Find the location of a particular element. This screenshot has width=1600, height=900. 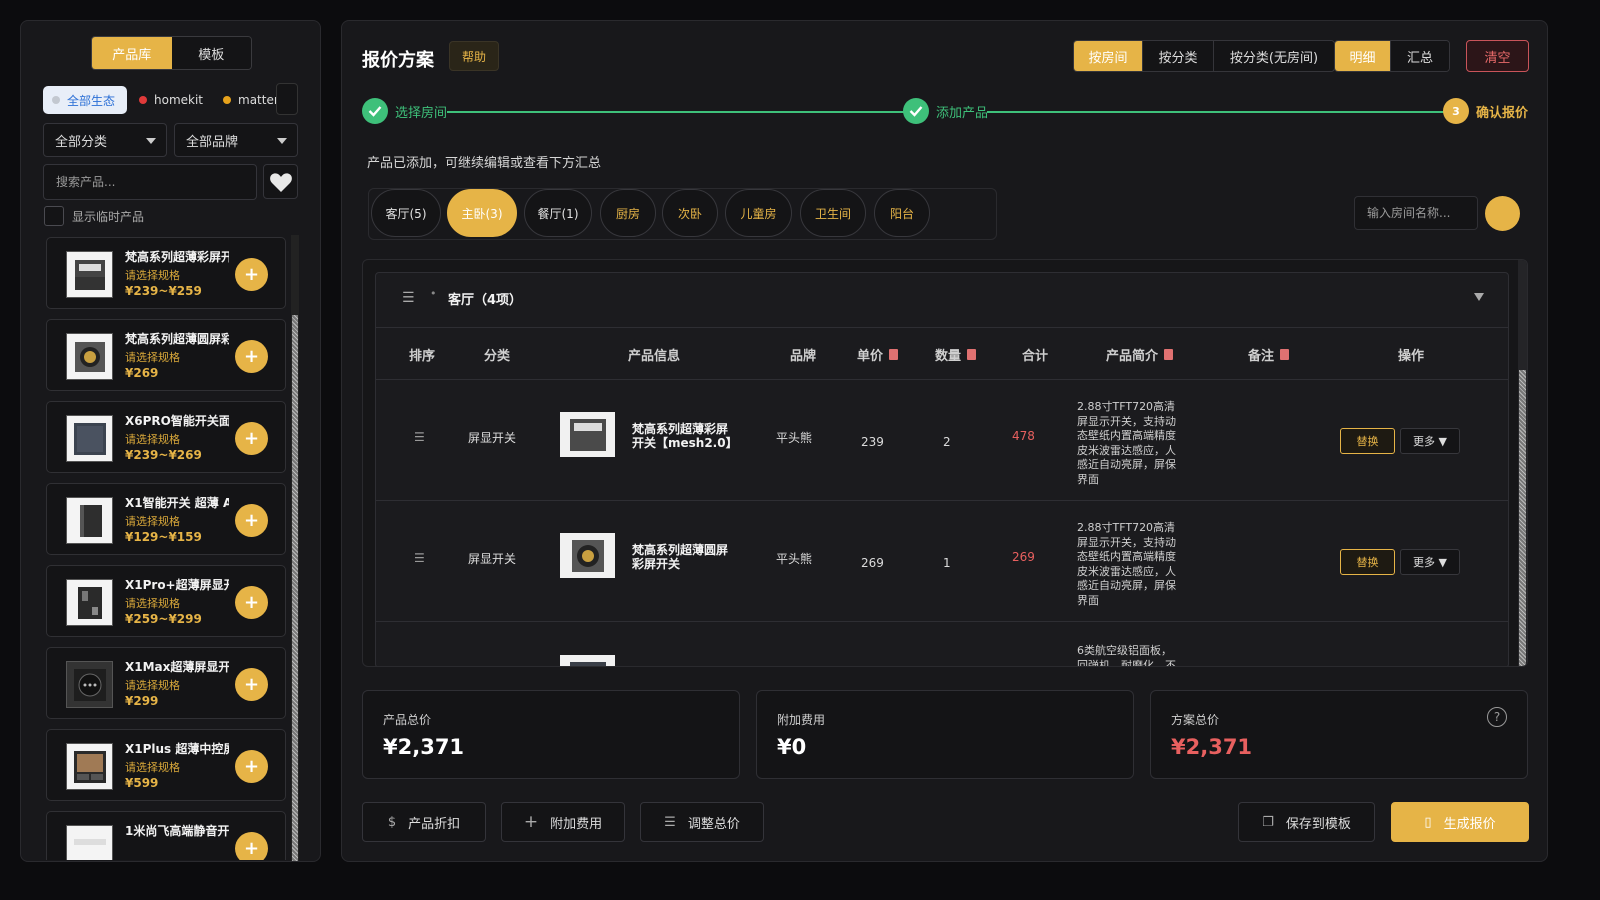

ecosystem-filter-matter: matter is located at coordinates (251, 100).